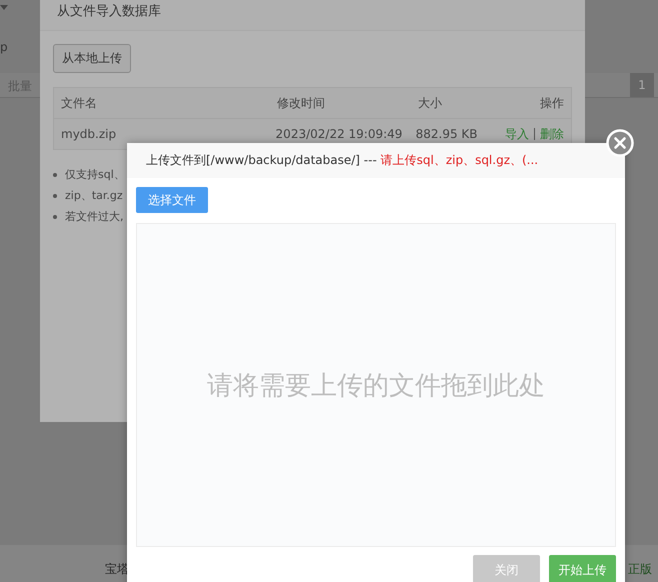 The image size is (658, 582). What do you see at coordinates (94, 216) in the screenshot?
I see `note-text: 若文件过大,` at bounding box center [94, 216].